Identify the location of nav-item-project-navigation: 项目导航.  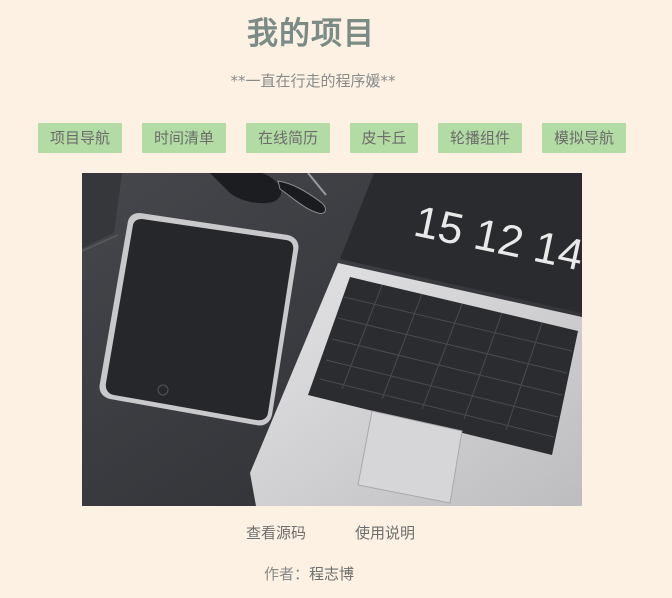
(80, 138).